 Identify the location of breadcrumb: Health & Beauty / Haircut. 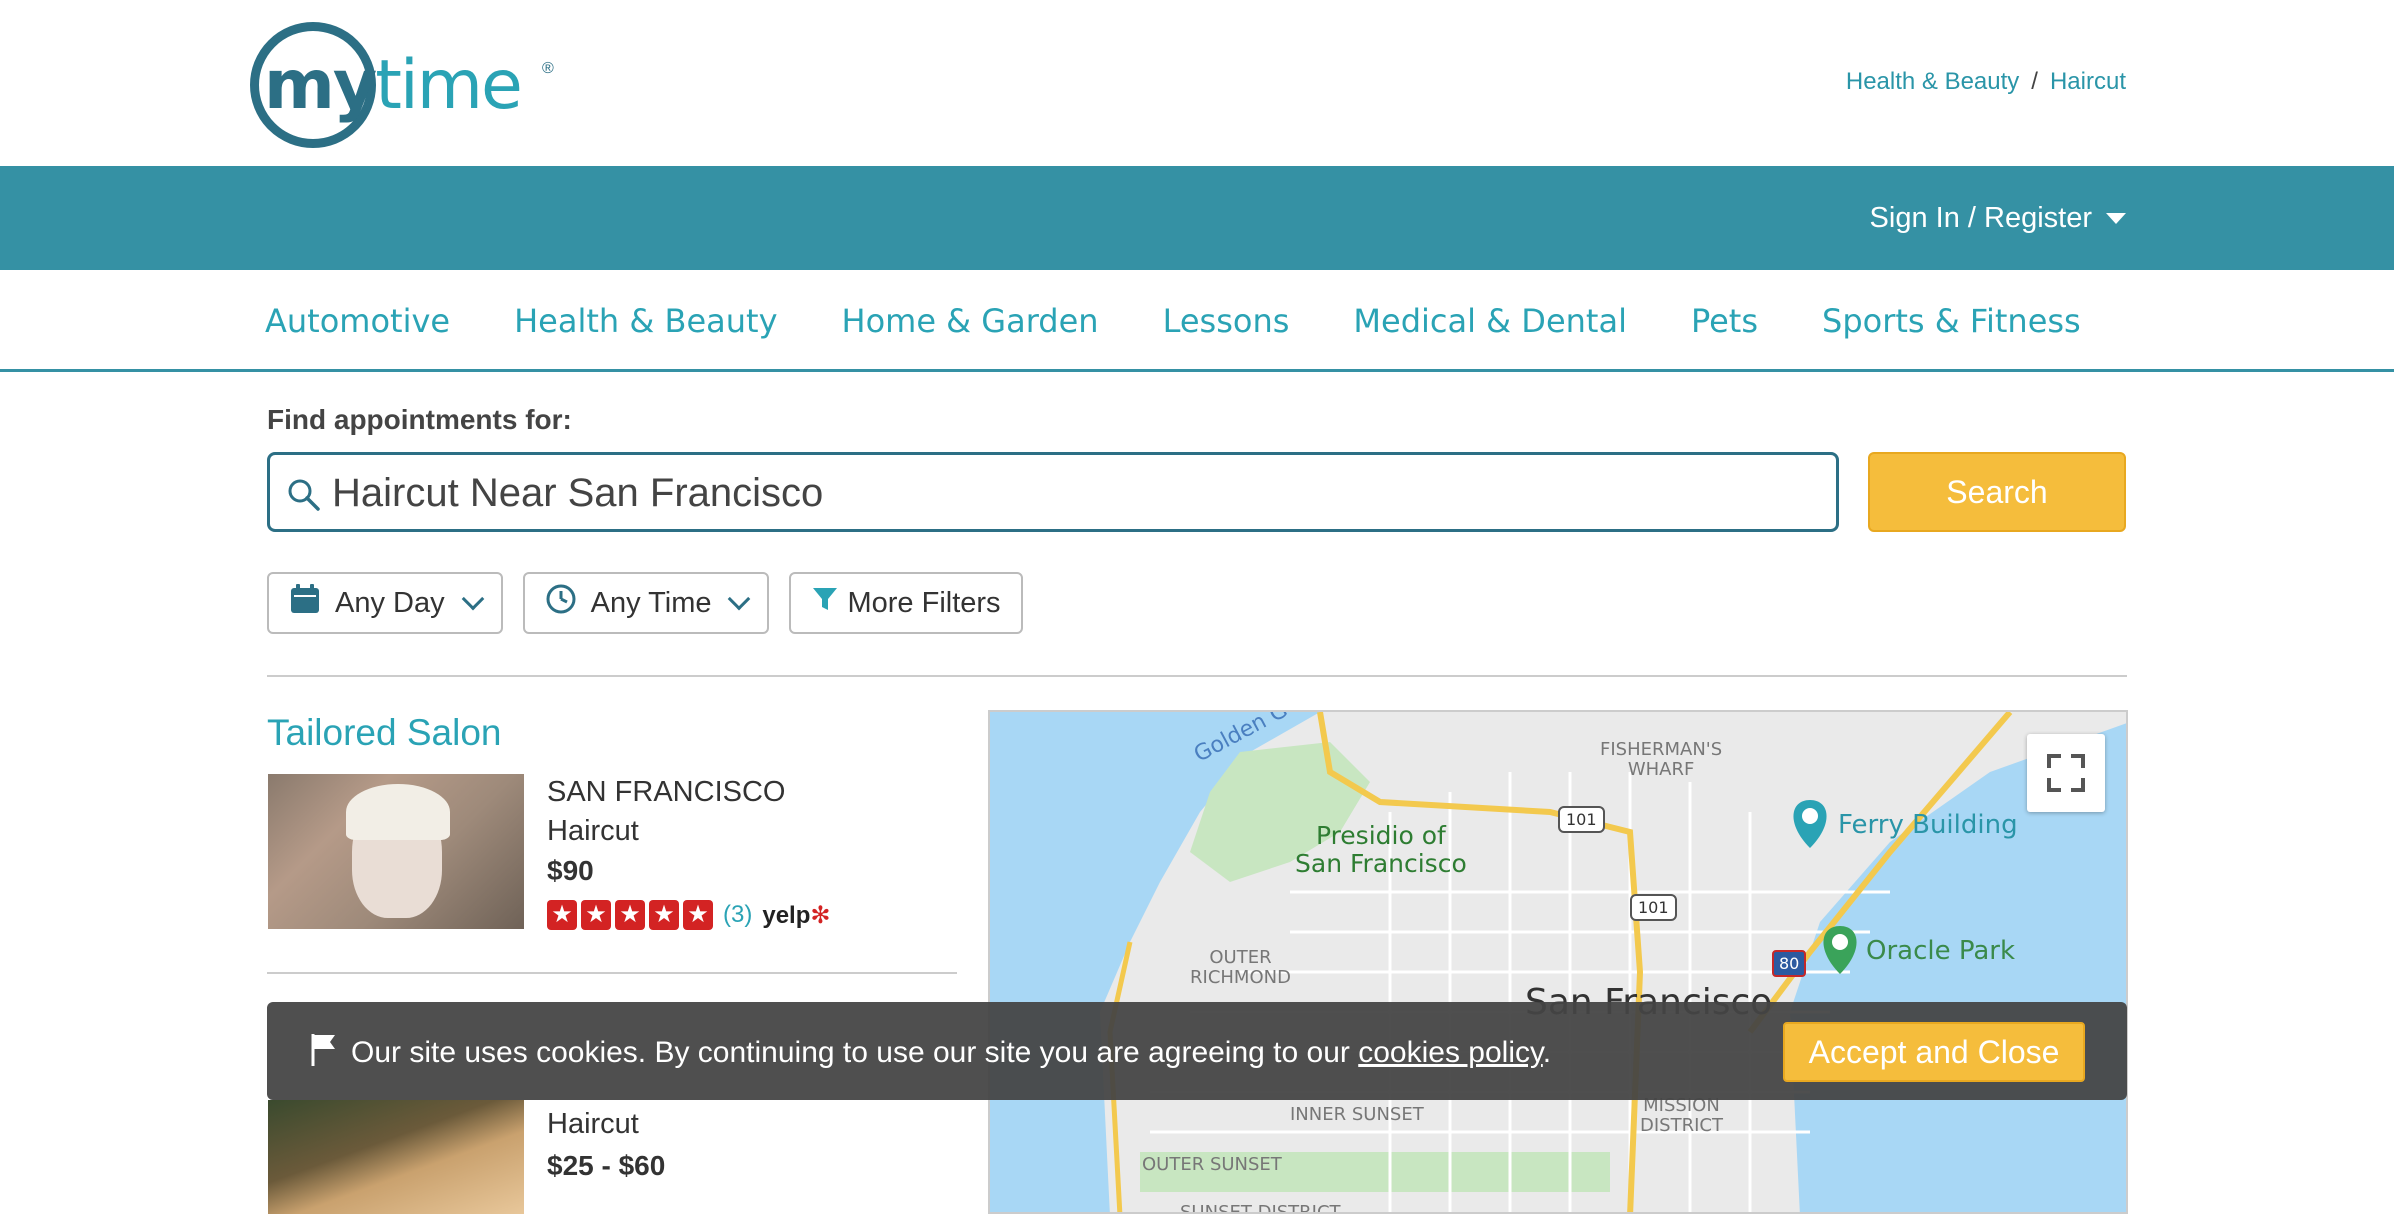
(1986, 82).